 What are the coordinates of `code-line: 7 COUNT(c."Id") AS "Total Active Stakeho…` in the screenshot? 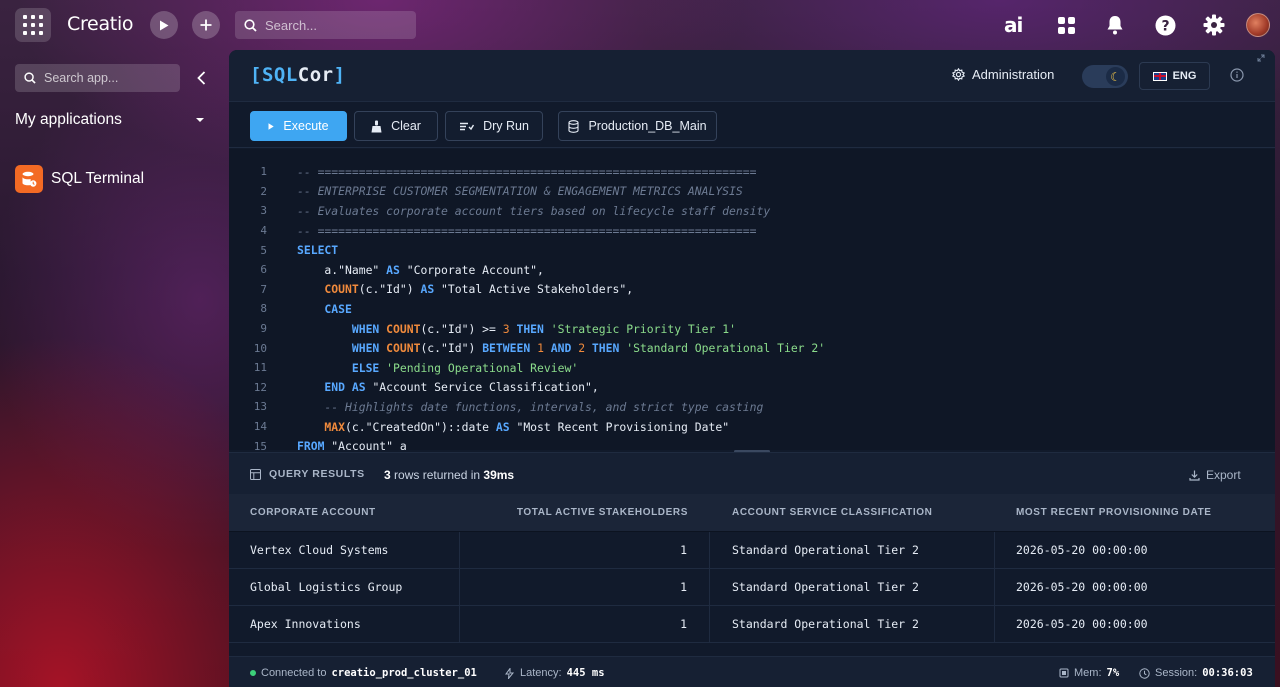 It's located at (447, 289).